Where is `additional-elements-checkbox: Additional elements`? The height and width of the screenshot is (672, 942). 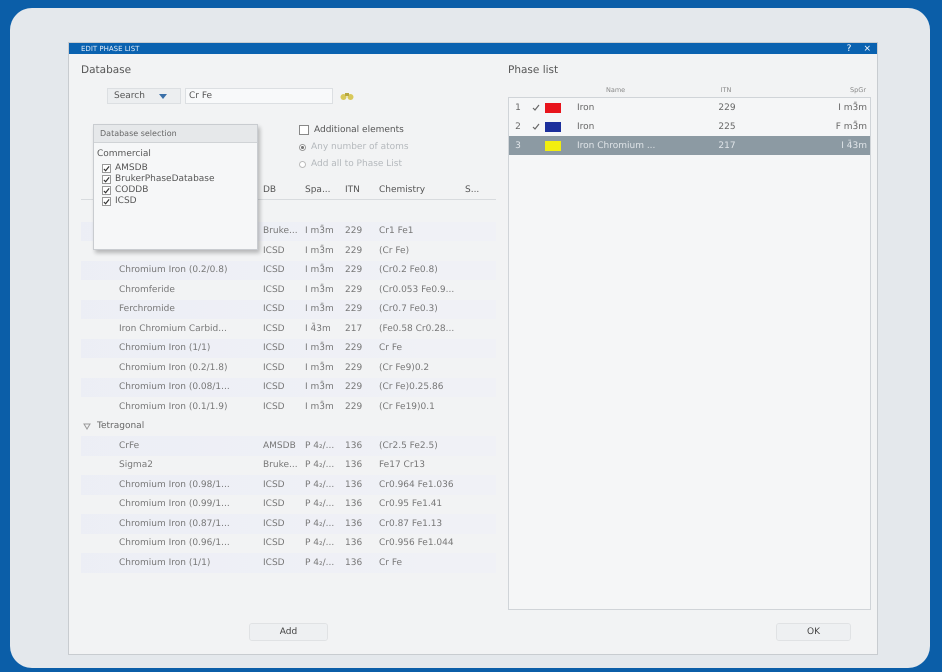
additional-elements-checkbox: Additional elements is located at coordinates (397, 130).